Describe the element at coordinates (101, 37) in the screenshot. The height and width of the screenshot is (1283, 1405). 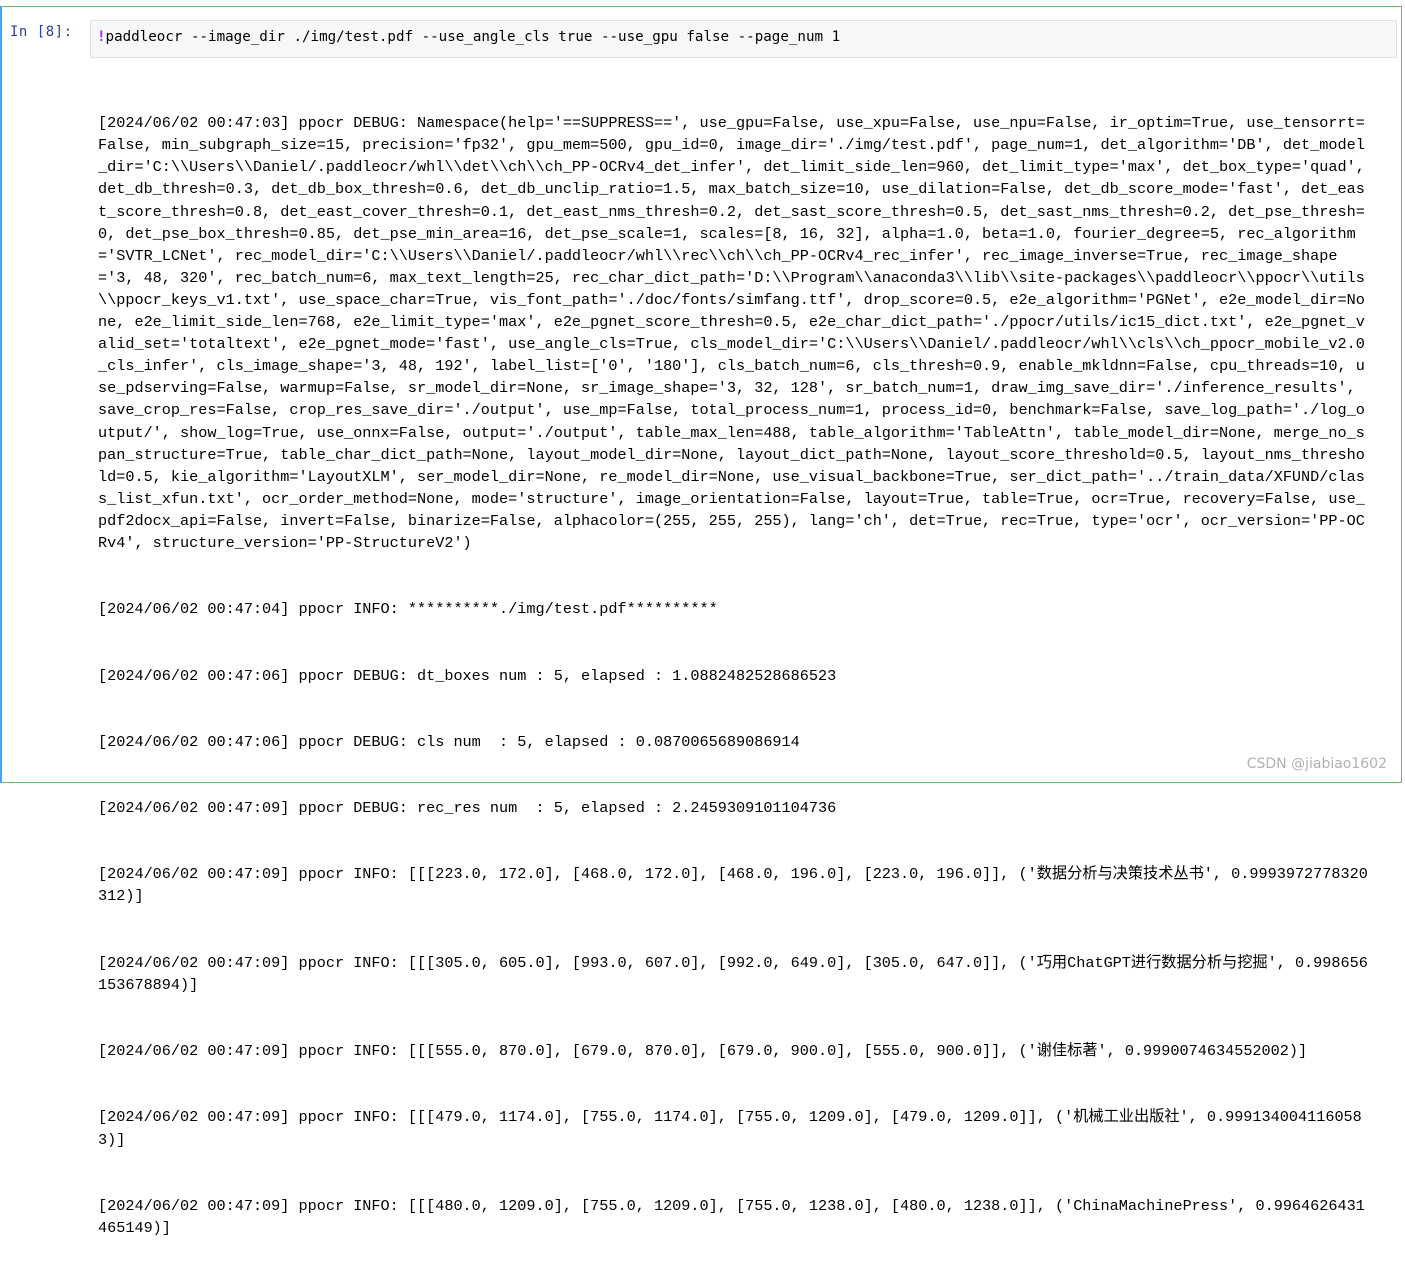
I see `shell-bang: !` at that location.